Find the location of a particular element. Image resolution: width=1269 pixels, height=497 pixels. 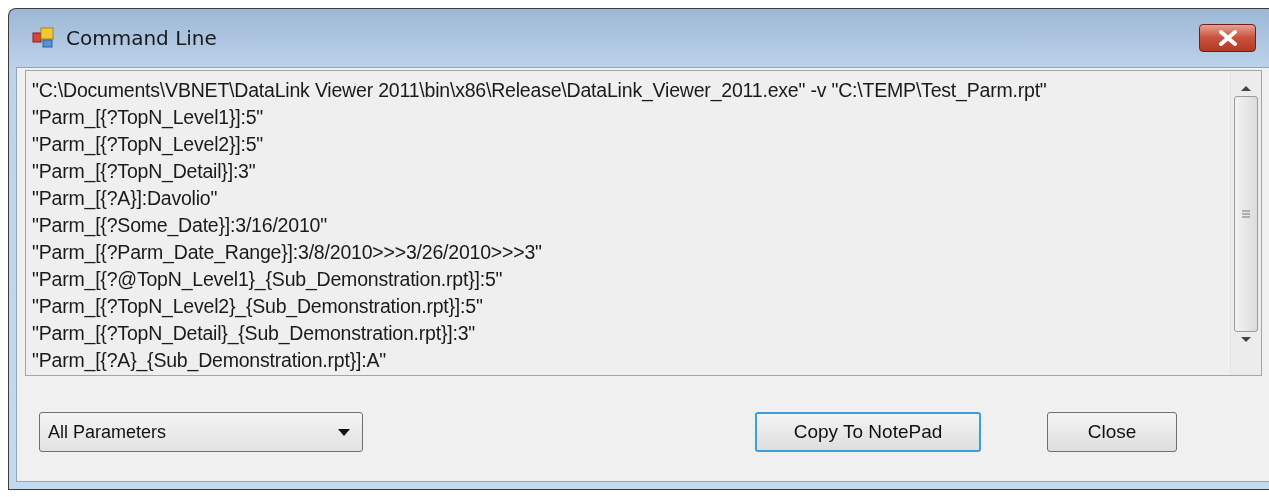

command-line-text: "Parm_[{?TopN_Level2}]:5" is located at coordinates (148, 145).